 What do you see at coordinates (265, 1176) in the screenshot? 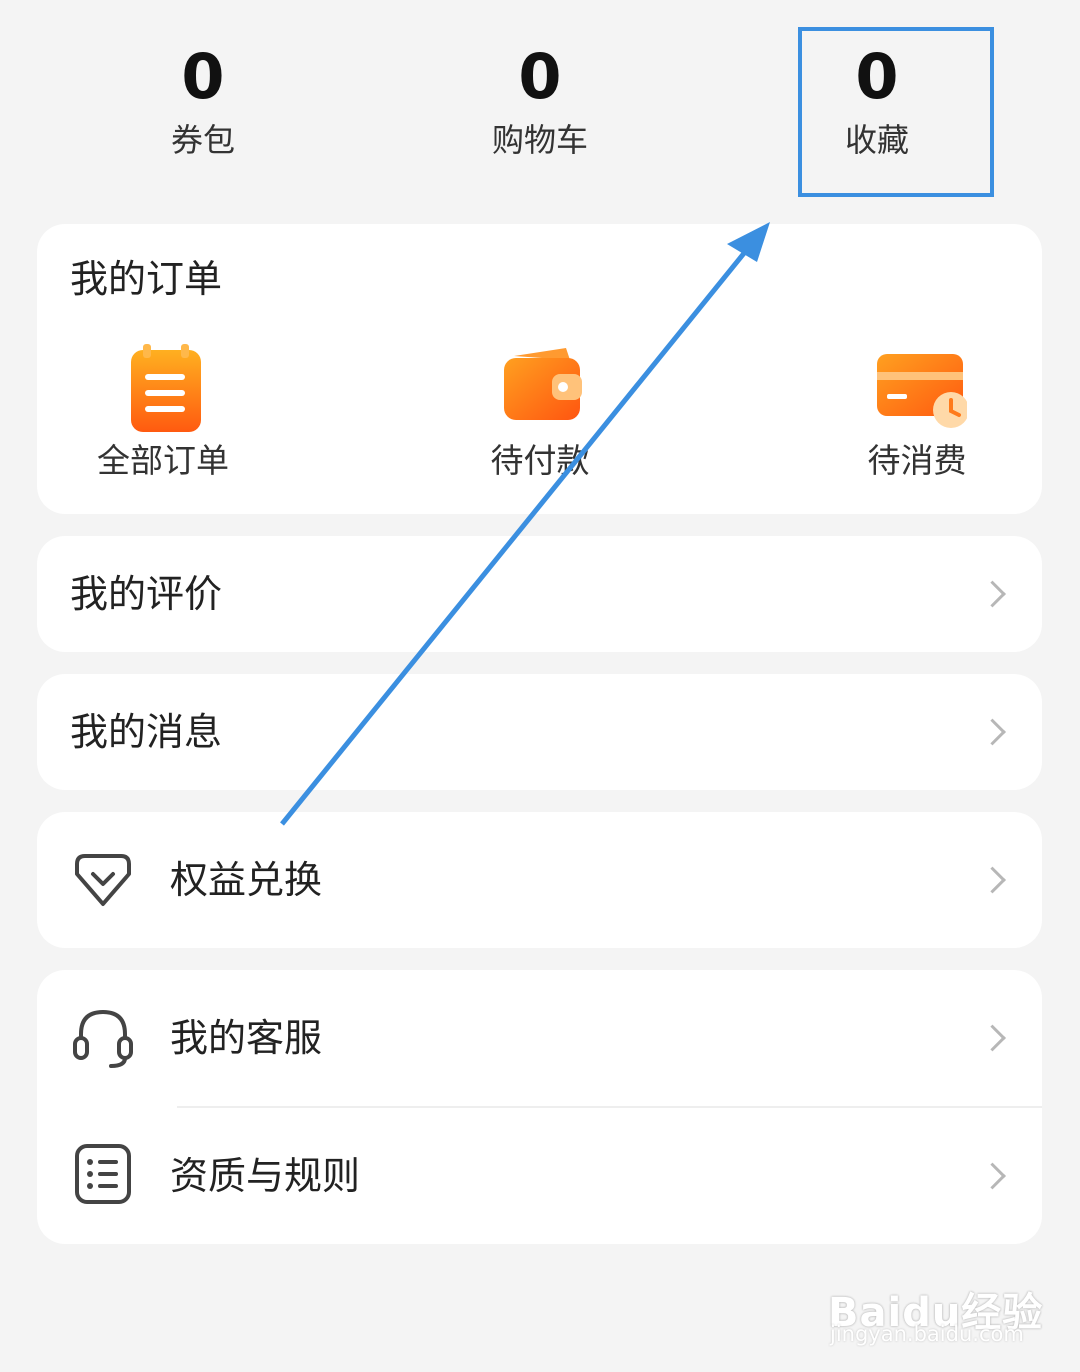
I see `qualifications-label: 资质与规则` at bounding box center [265, 1176].